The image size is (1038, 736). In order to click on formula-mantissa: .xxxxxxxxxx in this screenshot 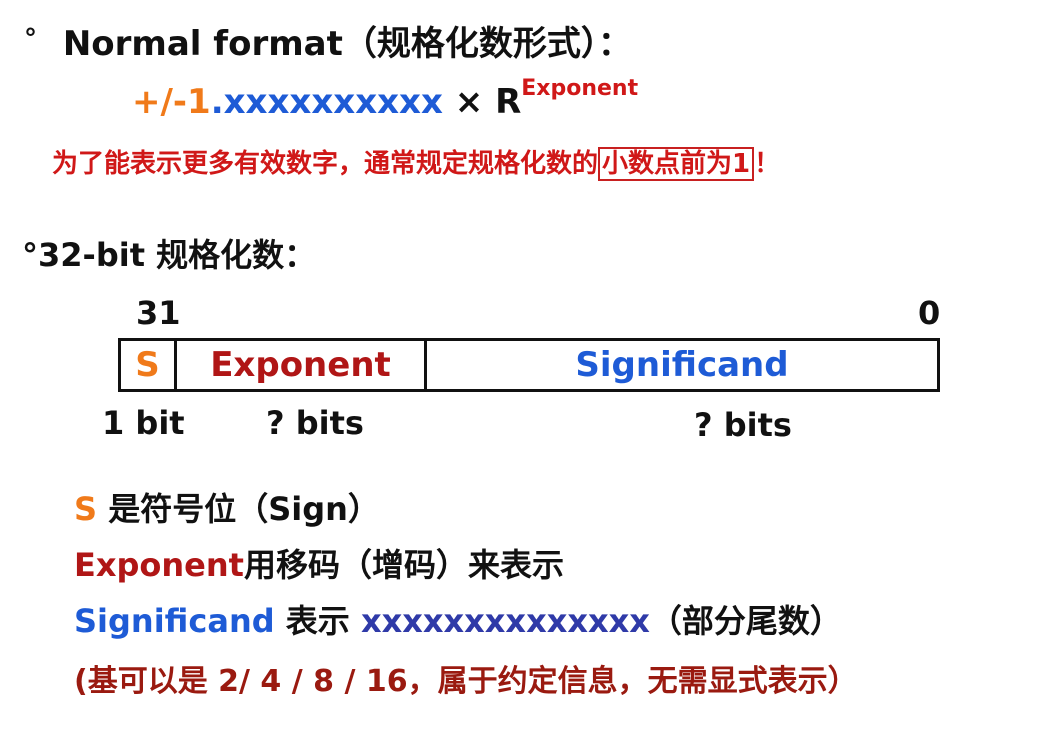, I will do `click(326, 102)`.